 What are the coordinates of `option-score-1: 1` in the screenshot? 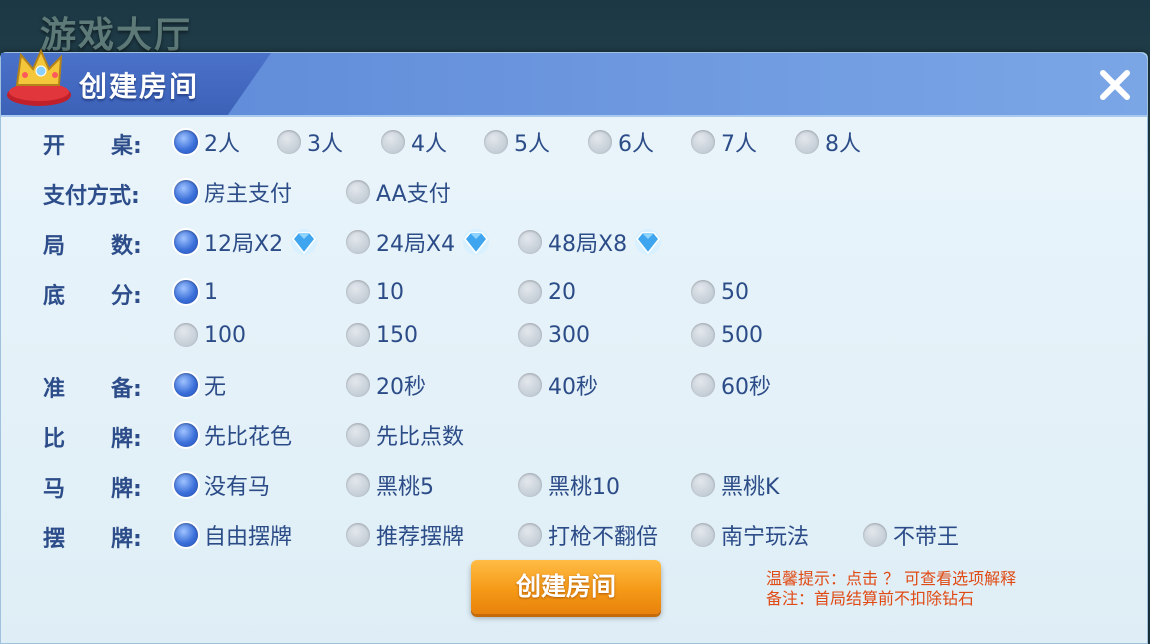 It's located at (196, 292).